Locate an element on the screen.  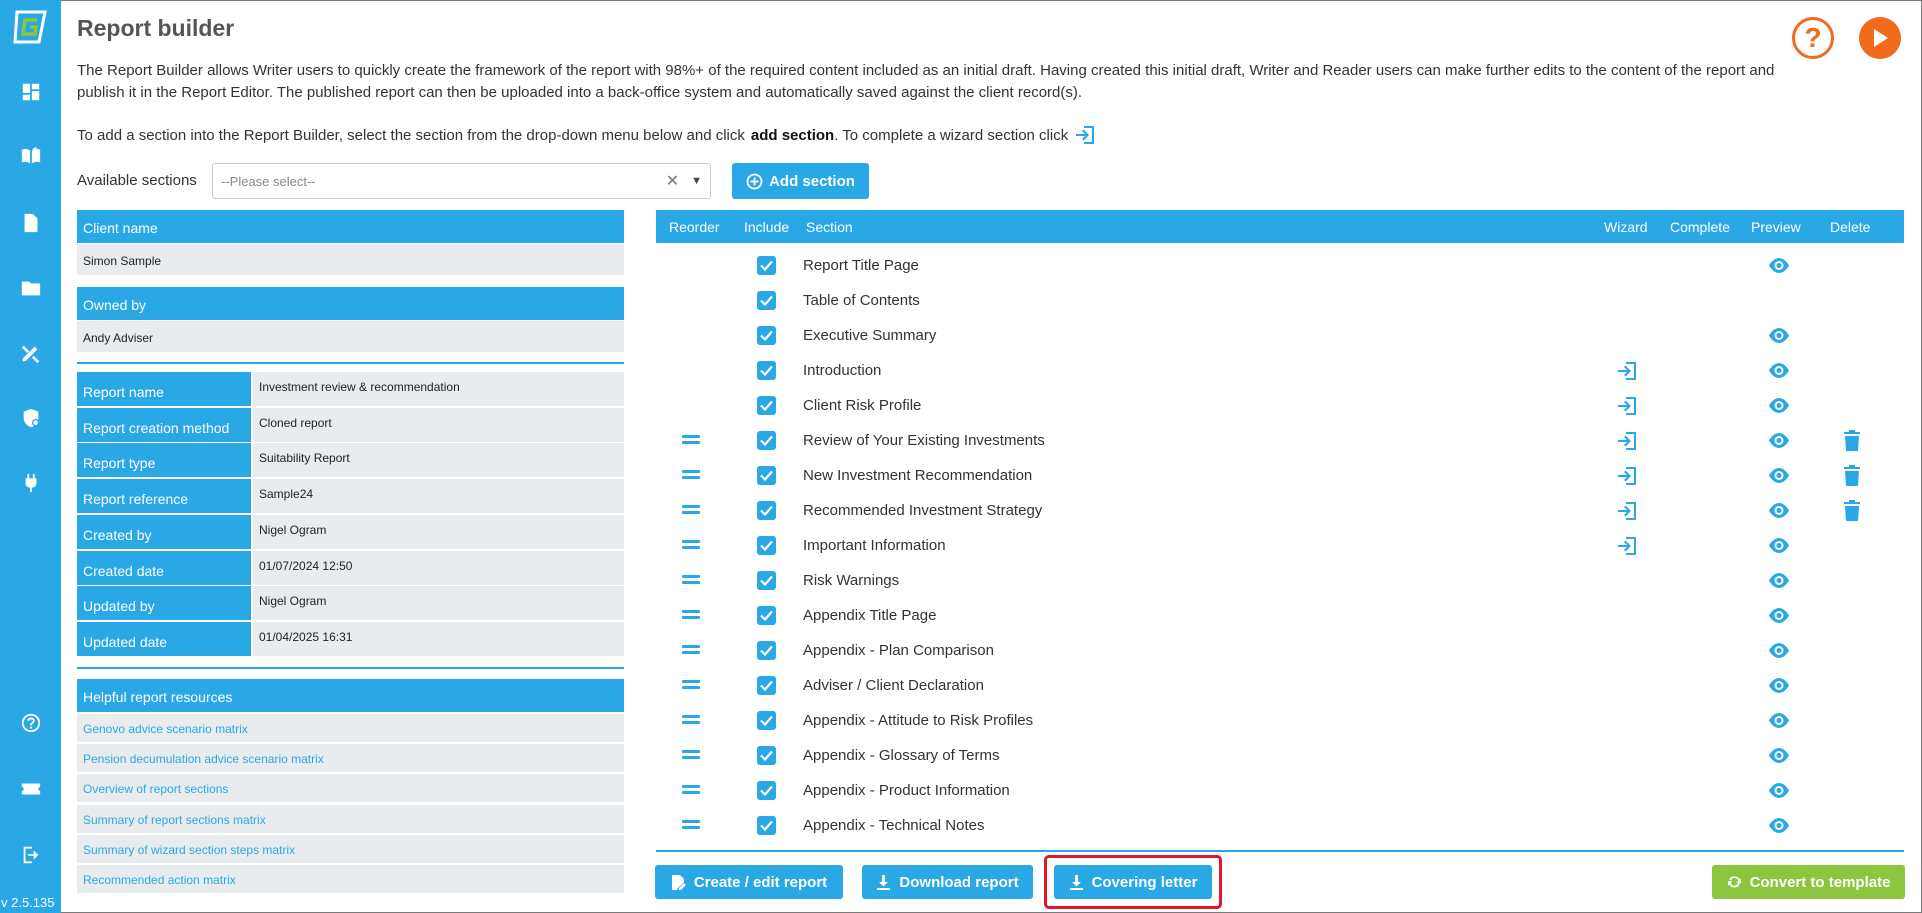
report-detail-value: 01/07/2024 12:50 is located at coordinates (438, 567).